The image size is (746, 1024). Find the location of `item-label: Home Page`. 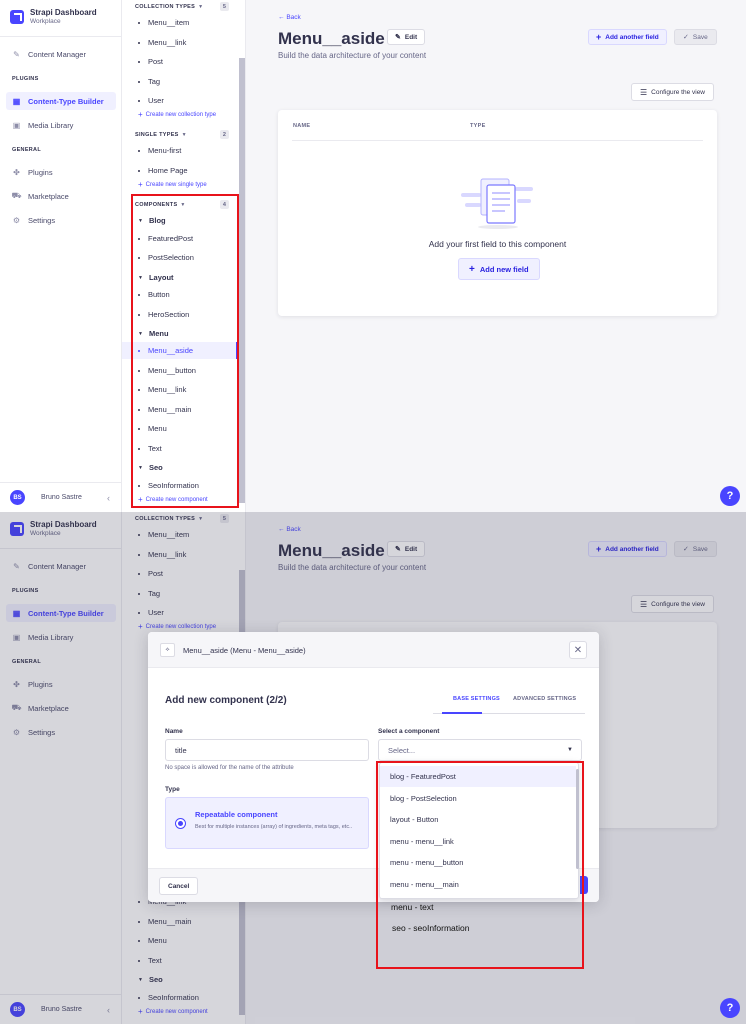

item-label: Home Page is located at coordinates (168, 170).